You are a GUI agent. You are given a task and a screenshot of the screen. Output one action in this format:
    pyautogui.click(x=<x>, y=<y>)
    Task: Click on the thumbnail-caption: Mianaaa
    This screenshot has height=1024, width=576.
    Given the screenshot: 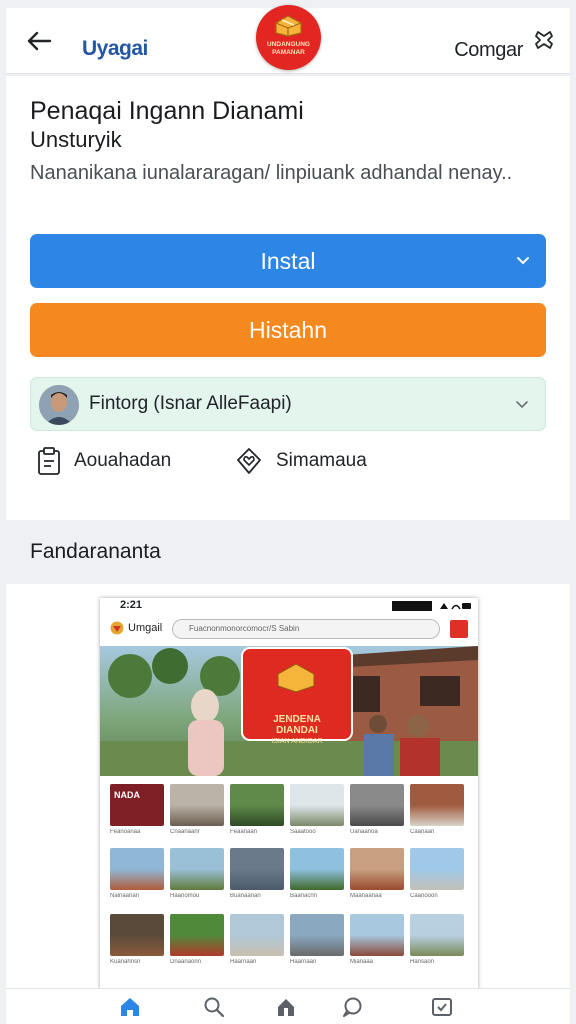 What is the action you would take?
    pyautogui.click(x=362, y=962)
    